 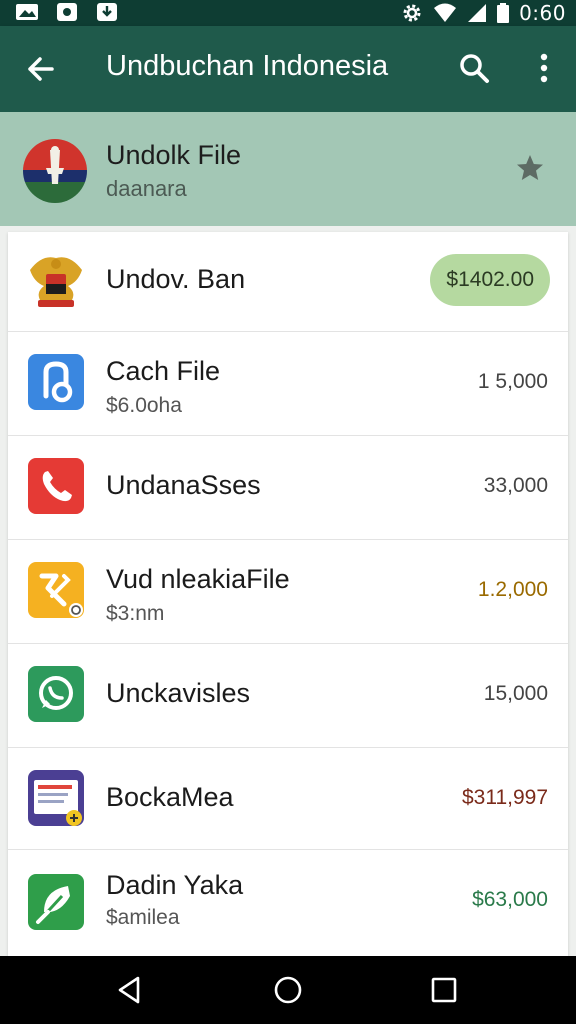 What do you see at coordinates (67, 12) in the screenshot?
I see `app-notification-icon` at bounding box center [67, 12].